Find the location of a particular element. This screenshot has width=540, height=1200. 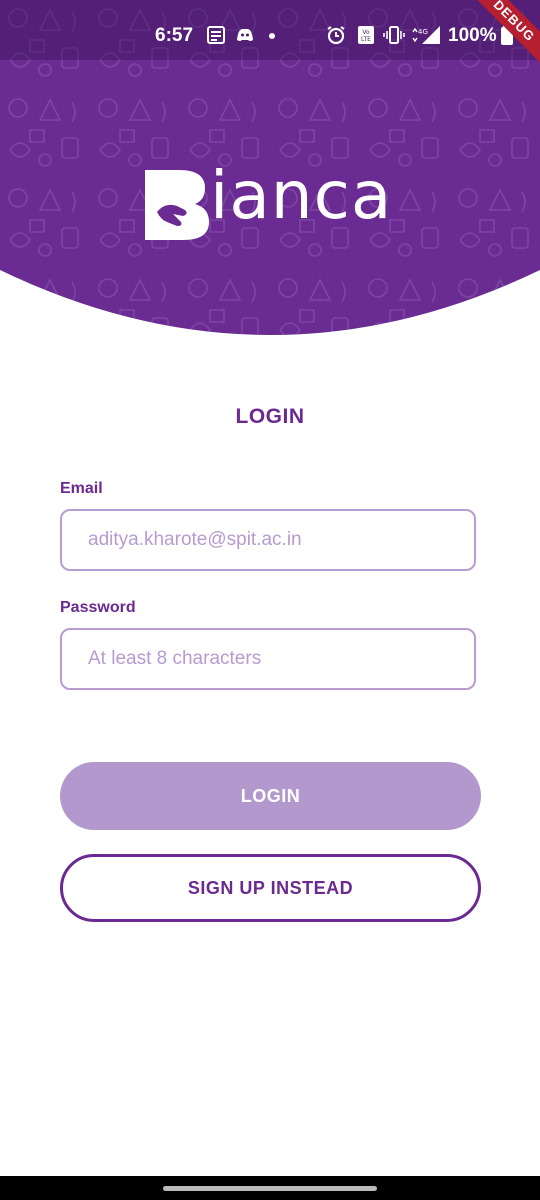

bianca-logo: B ianca is located at coordinates (271, 201).